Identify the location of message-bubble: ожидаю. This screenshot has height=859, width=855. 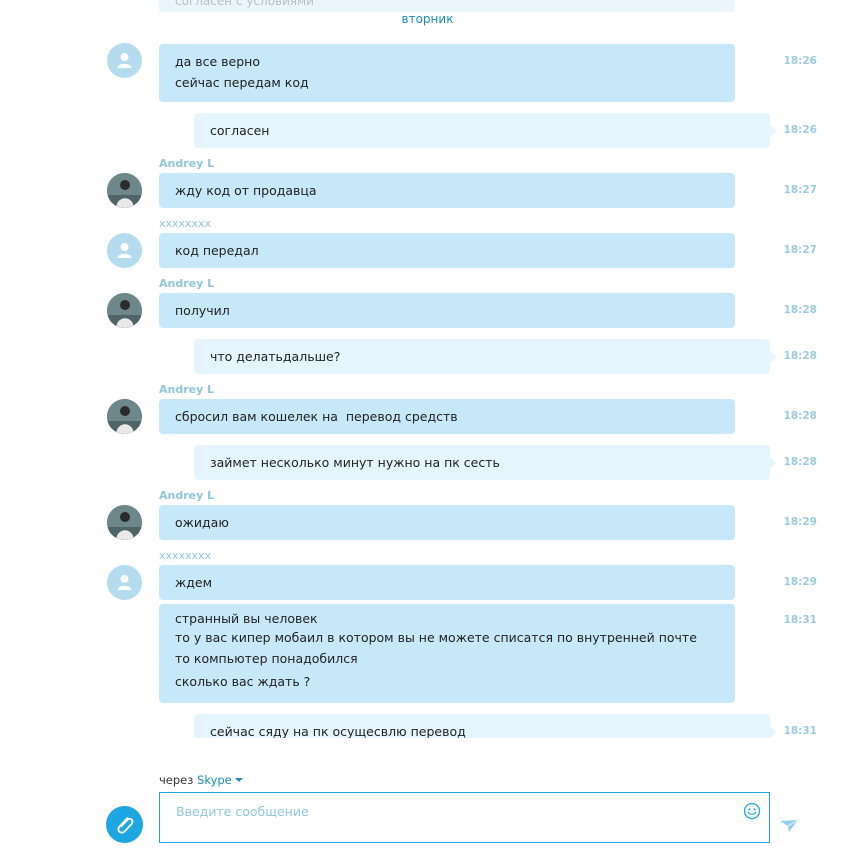
(447, 522).